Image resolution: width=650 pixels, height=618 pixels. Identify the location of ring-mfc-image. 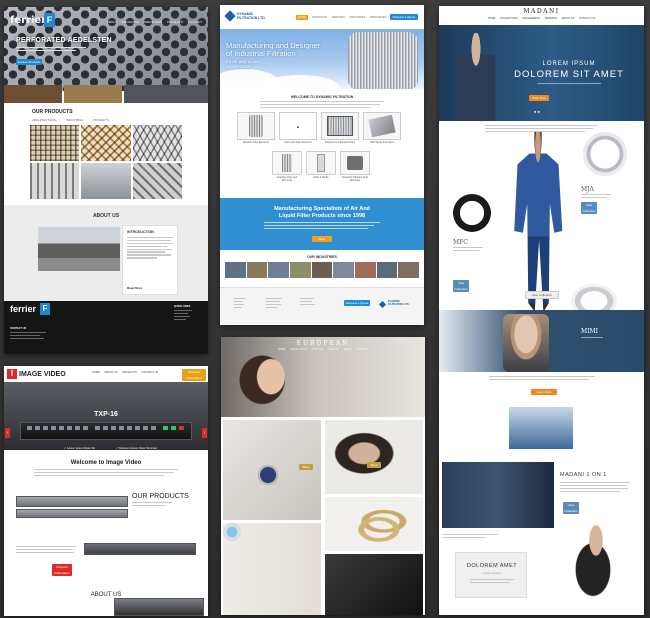
(472, 213).